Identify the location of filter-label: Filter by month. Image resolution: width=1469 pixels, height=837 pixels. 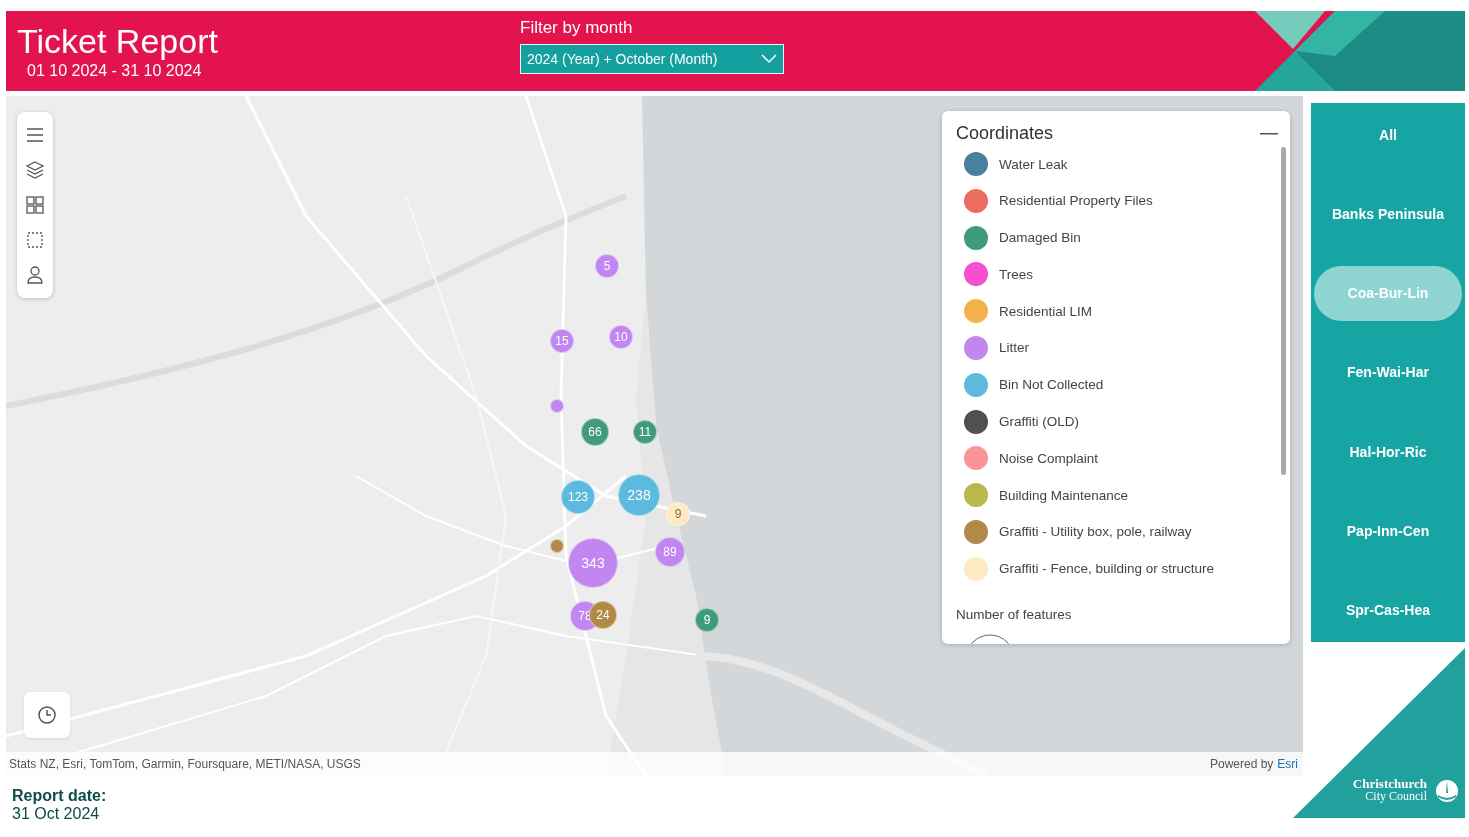
(577, 28).